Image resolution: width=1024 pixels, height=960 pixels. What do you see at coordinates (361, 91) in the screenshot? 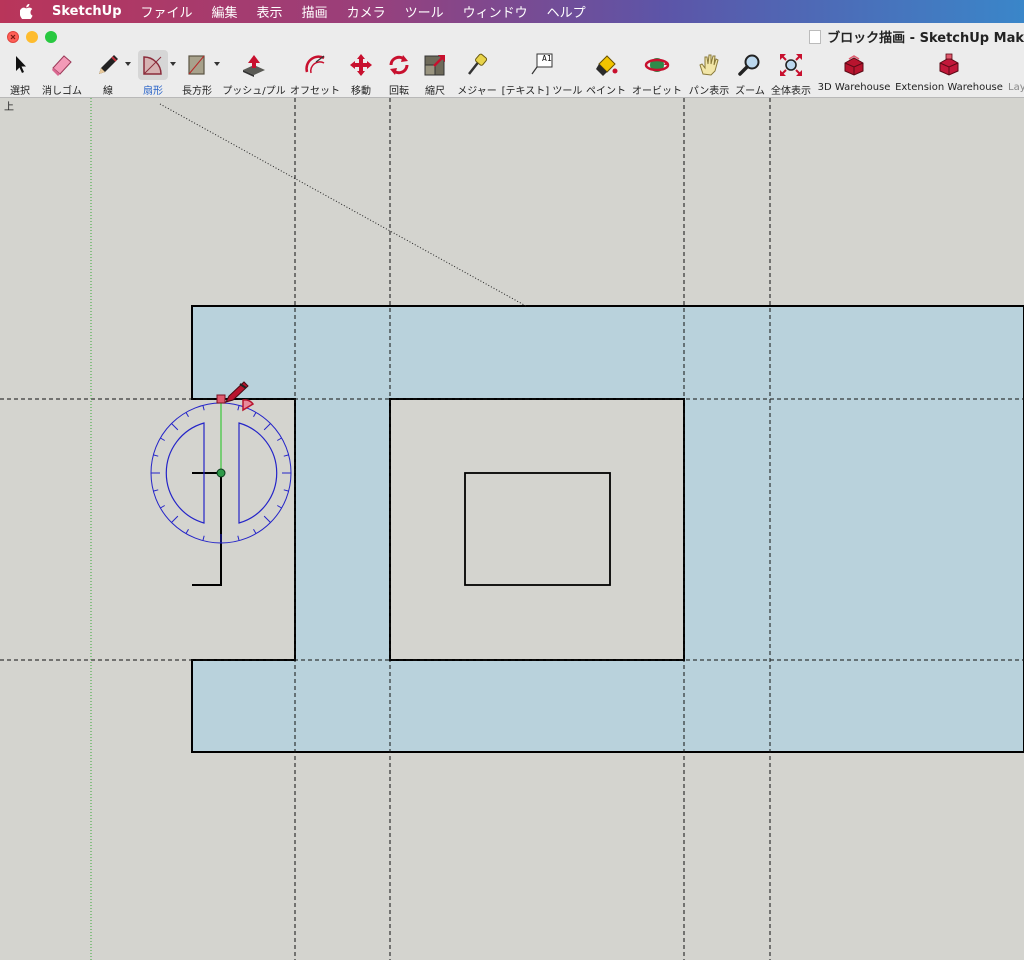
I see `tool-move-label: 移動` at bounding box center [361, 91].